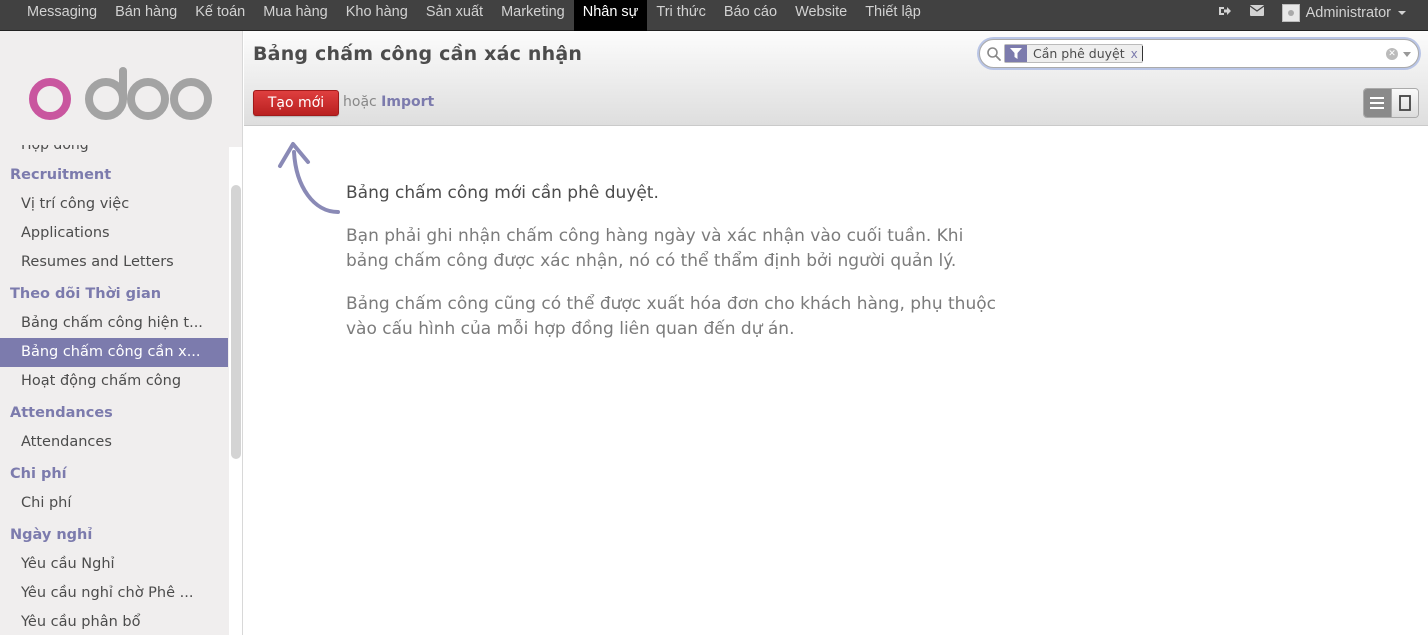  Describe the element at coordinates (893, 12) in the screenshot. I see `menu-settings: Thiết lập` at that location.